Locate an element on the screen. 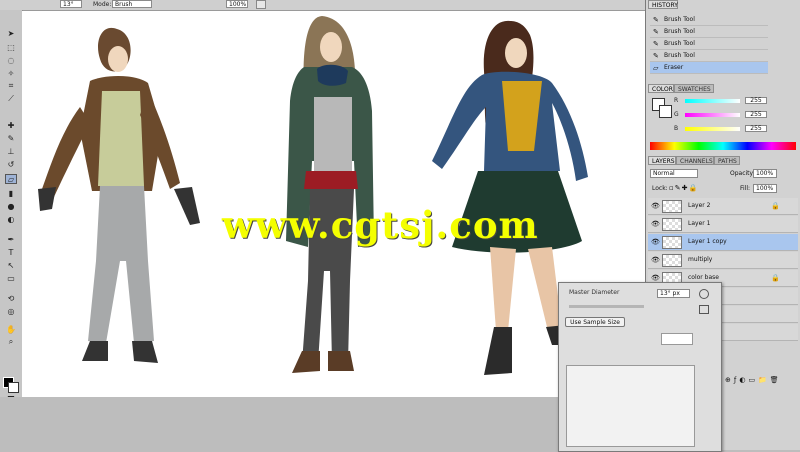 Image resolution: width=800 pixels, height=452 pixels. 3d-rotate-tool-icon: ⟲ is located at coordinates (11, 298).